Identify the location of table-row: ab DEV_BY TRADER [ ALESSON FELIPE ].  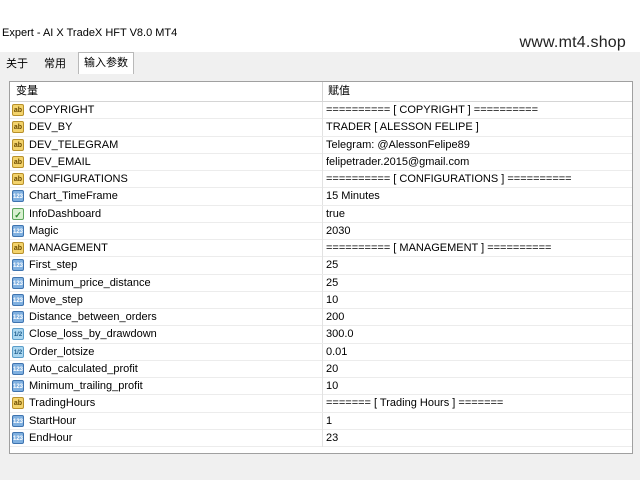
(321, 128).